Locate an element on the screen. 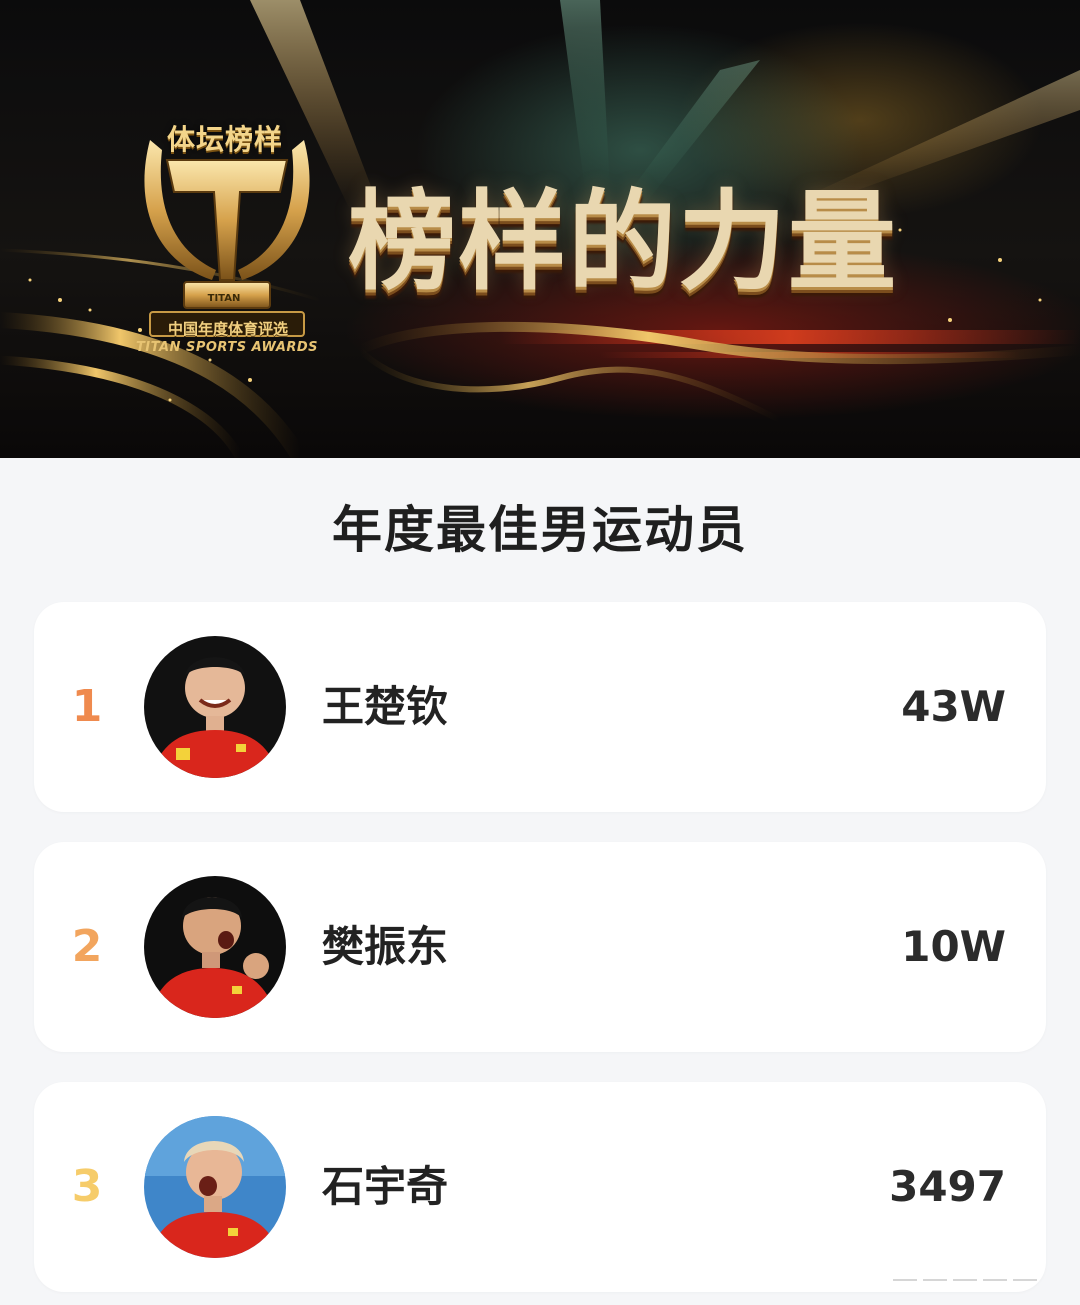 The image size is (1080, 1305). vote-count: 43W is located at coordinates (953, 706).